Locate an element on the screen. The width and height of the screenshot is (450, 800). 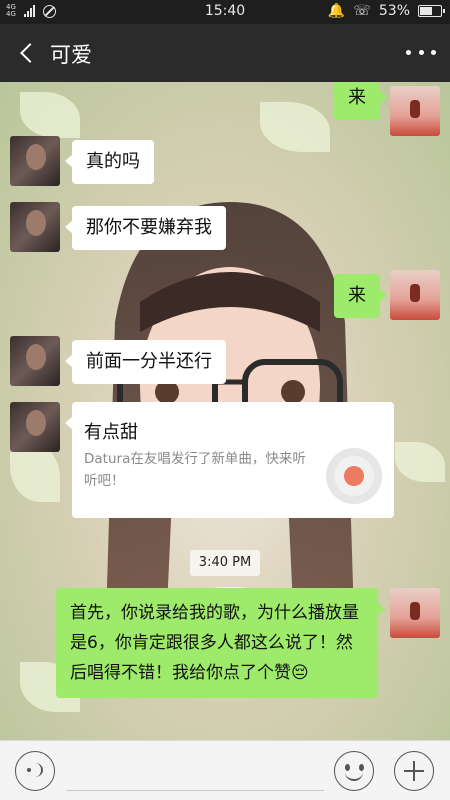
chat-title: 可爱 is located at coordinates (71, 55).